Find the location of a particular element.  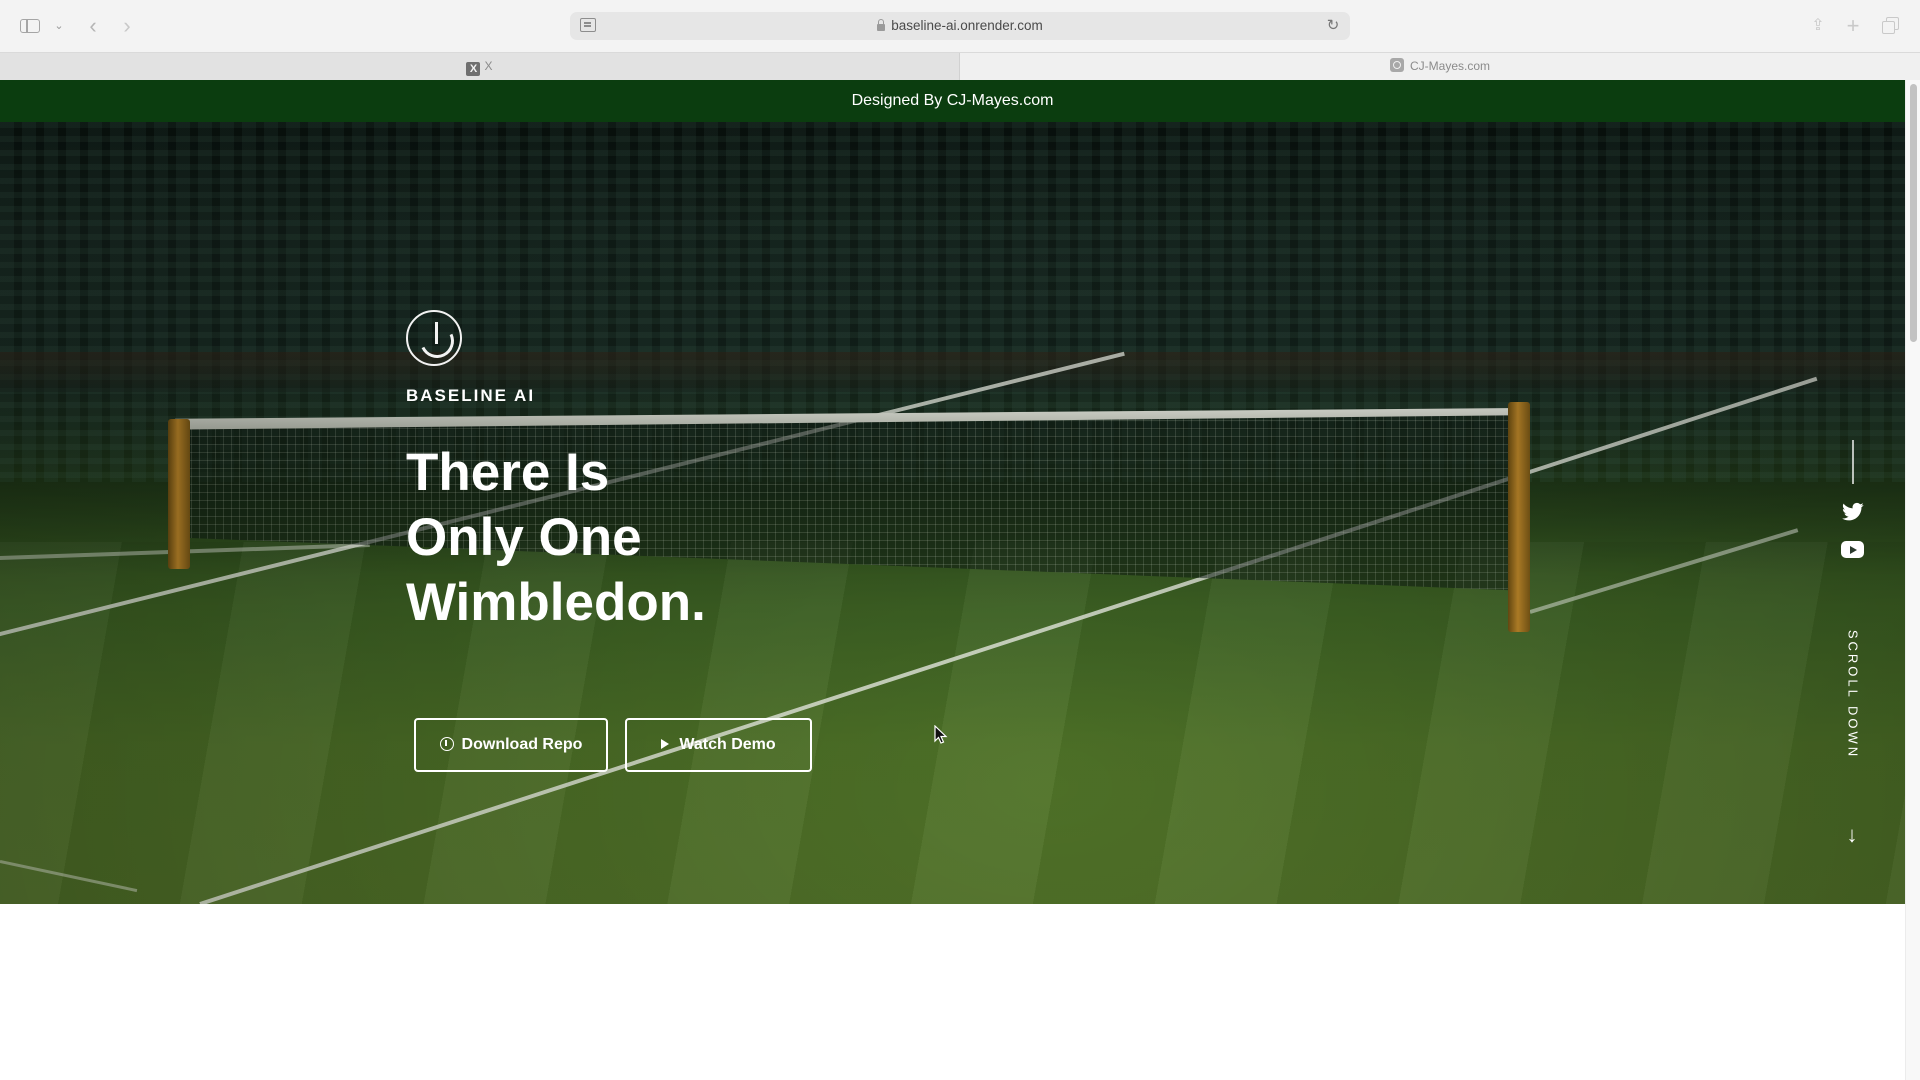

tab-cj-mayes: CJ-Mayes.com is located at coordinates (1440, 66).